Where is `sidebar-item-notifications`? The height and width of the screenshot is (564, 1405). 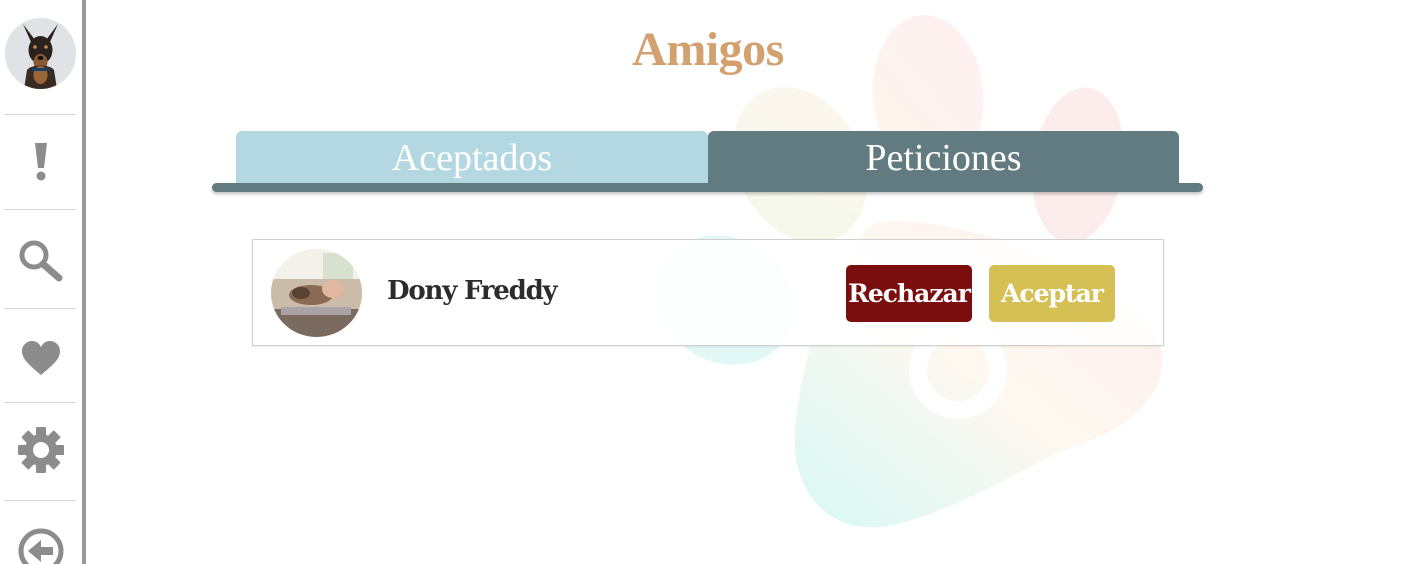
sidebar-item-notifications is located at coordinates (41, 161).